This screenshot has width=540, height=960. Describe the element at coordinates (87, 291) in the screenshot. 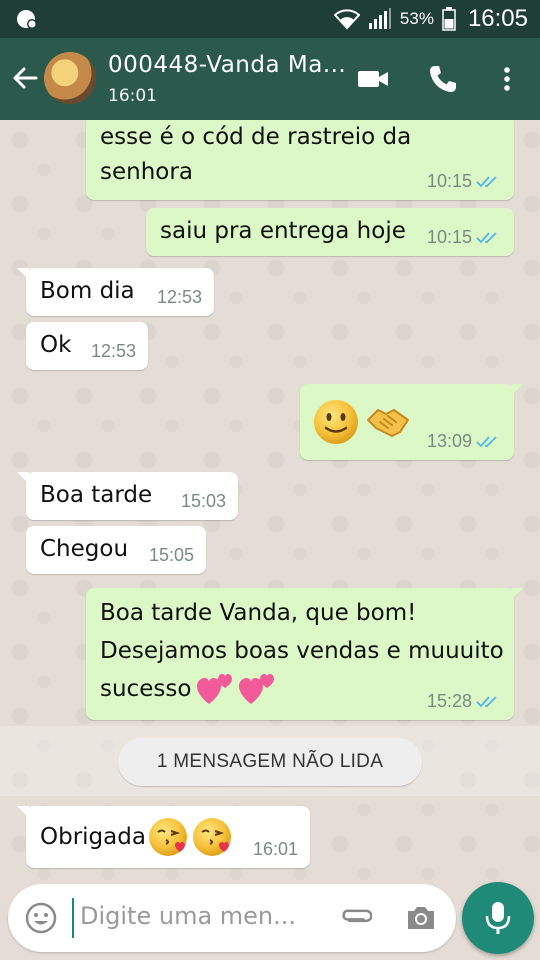

I see `message-text: Bom dia` at that location.